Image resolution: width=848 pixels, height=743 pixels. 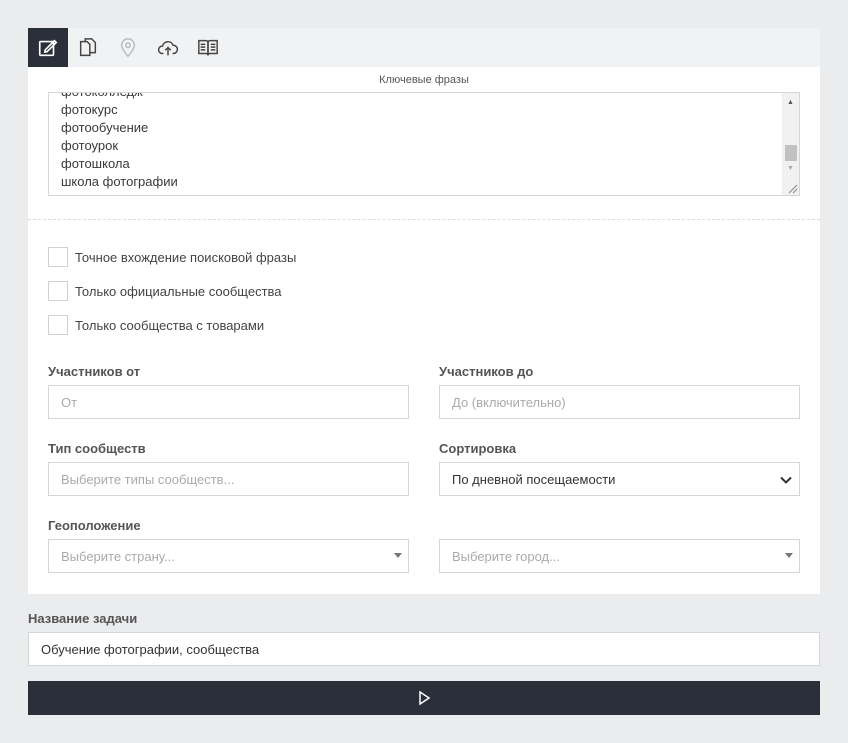 What do you see at coordinates (792, 188) in the screenshot?
I see `resize-handle-icon` at bounding box center [792, 188].